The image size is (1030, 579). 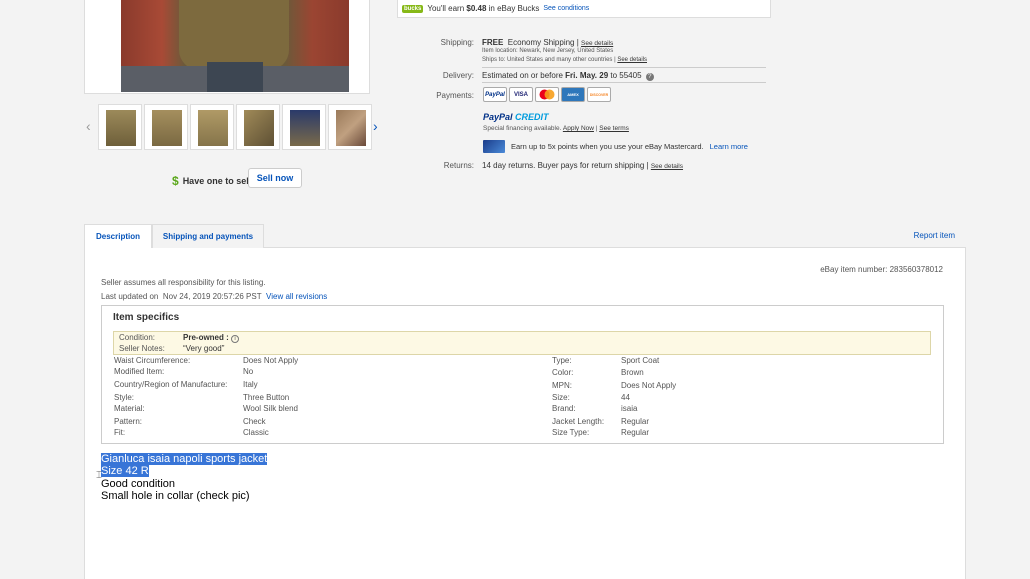 I want to click on main-product-image, so click(x=235, y=46).